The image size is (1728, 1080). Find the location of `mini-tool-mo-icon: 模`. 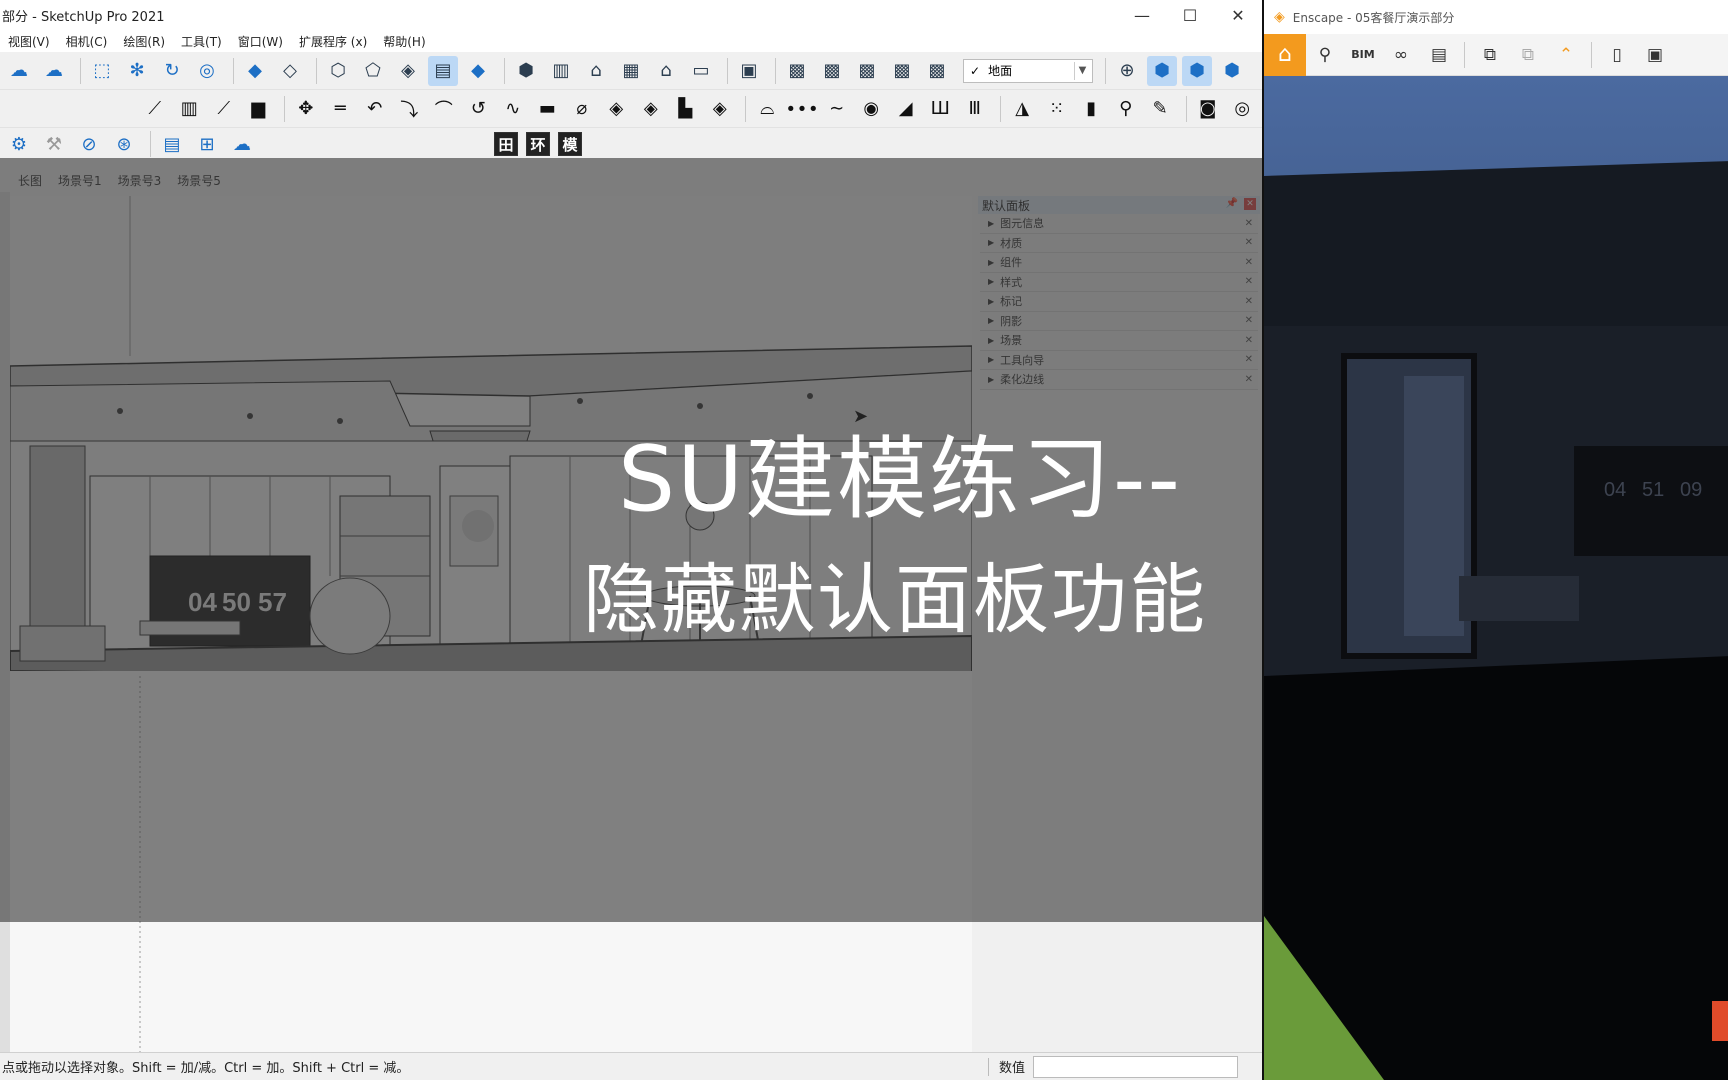

mini-tool-mo-icon: 模 is located at coordinates (570, 144).